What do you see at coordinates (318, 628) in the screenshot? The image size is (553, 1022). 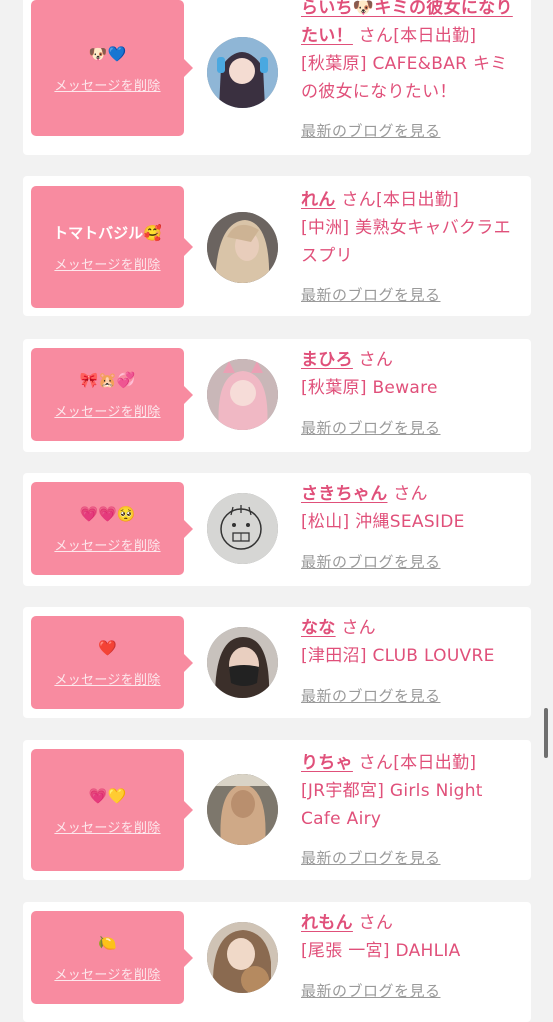 I see `girl-name-link: なな` at bounding box center [318, 628].